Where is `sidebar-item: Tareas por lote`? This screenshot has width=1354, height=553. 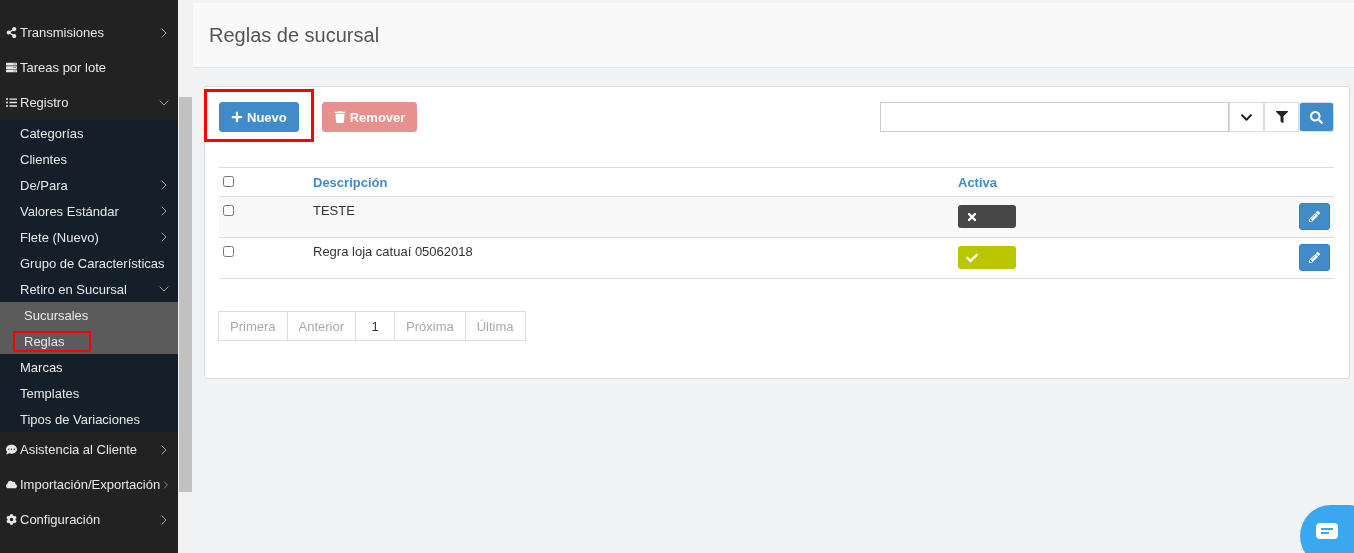 sidebar-item: Tareas por lote is located at coordinates (89, 67).